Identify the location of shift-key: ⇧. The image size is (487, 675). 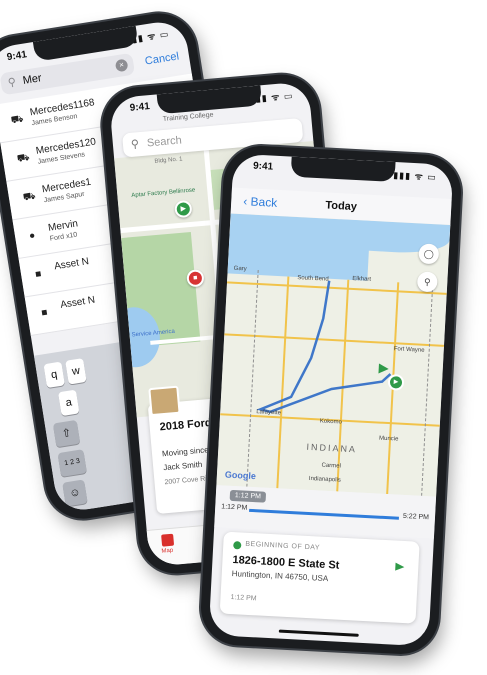
(66, 433).